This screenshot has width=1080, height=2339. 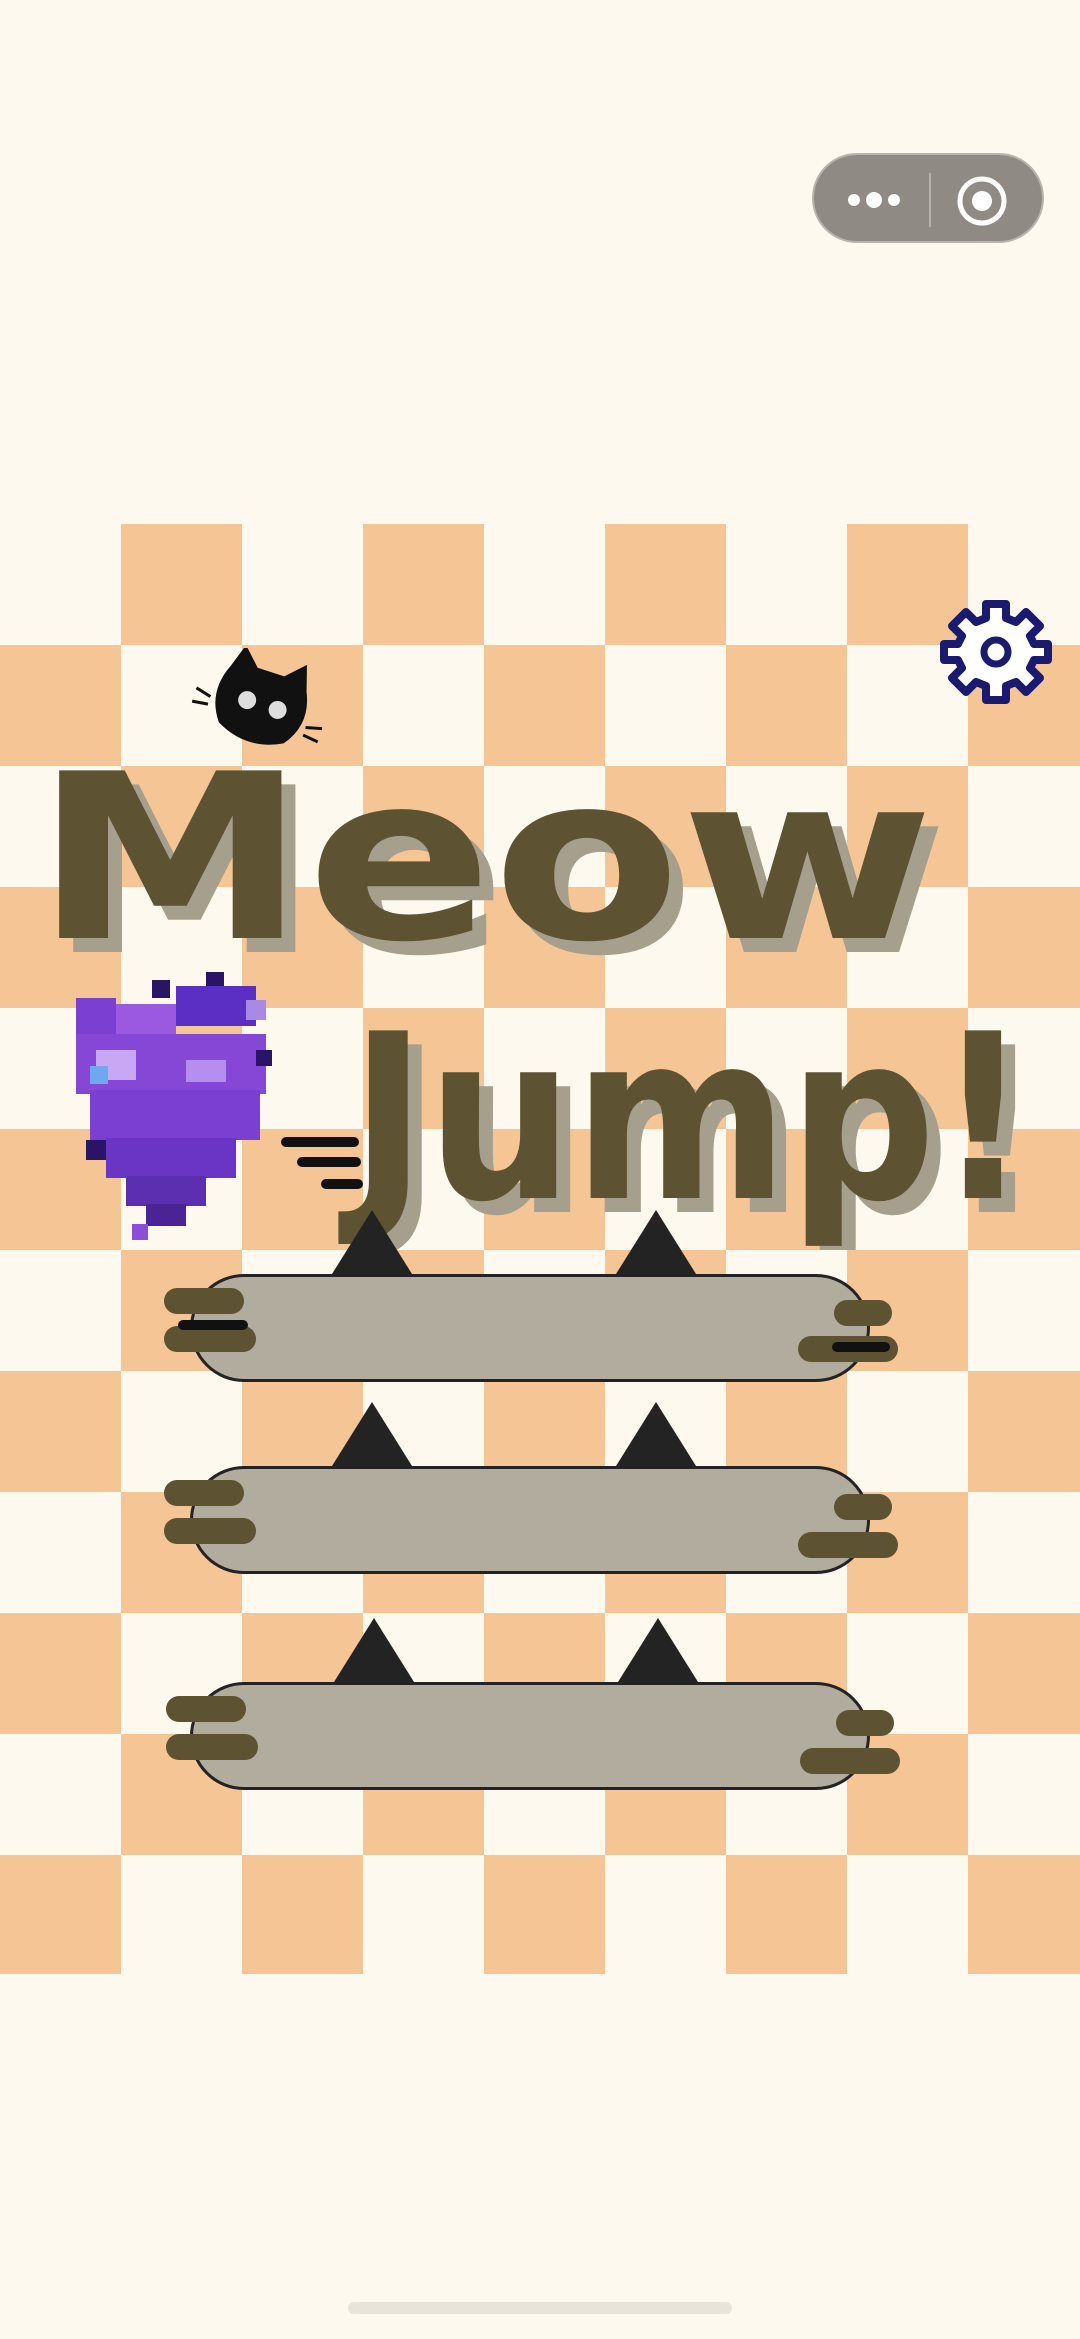 What do you see at coordinates (484, 859) in the screenshot?
I see `title-line1: Meow` at bounding box center [484, 859].